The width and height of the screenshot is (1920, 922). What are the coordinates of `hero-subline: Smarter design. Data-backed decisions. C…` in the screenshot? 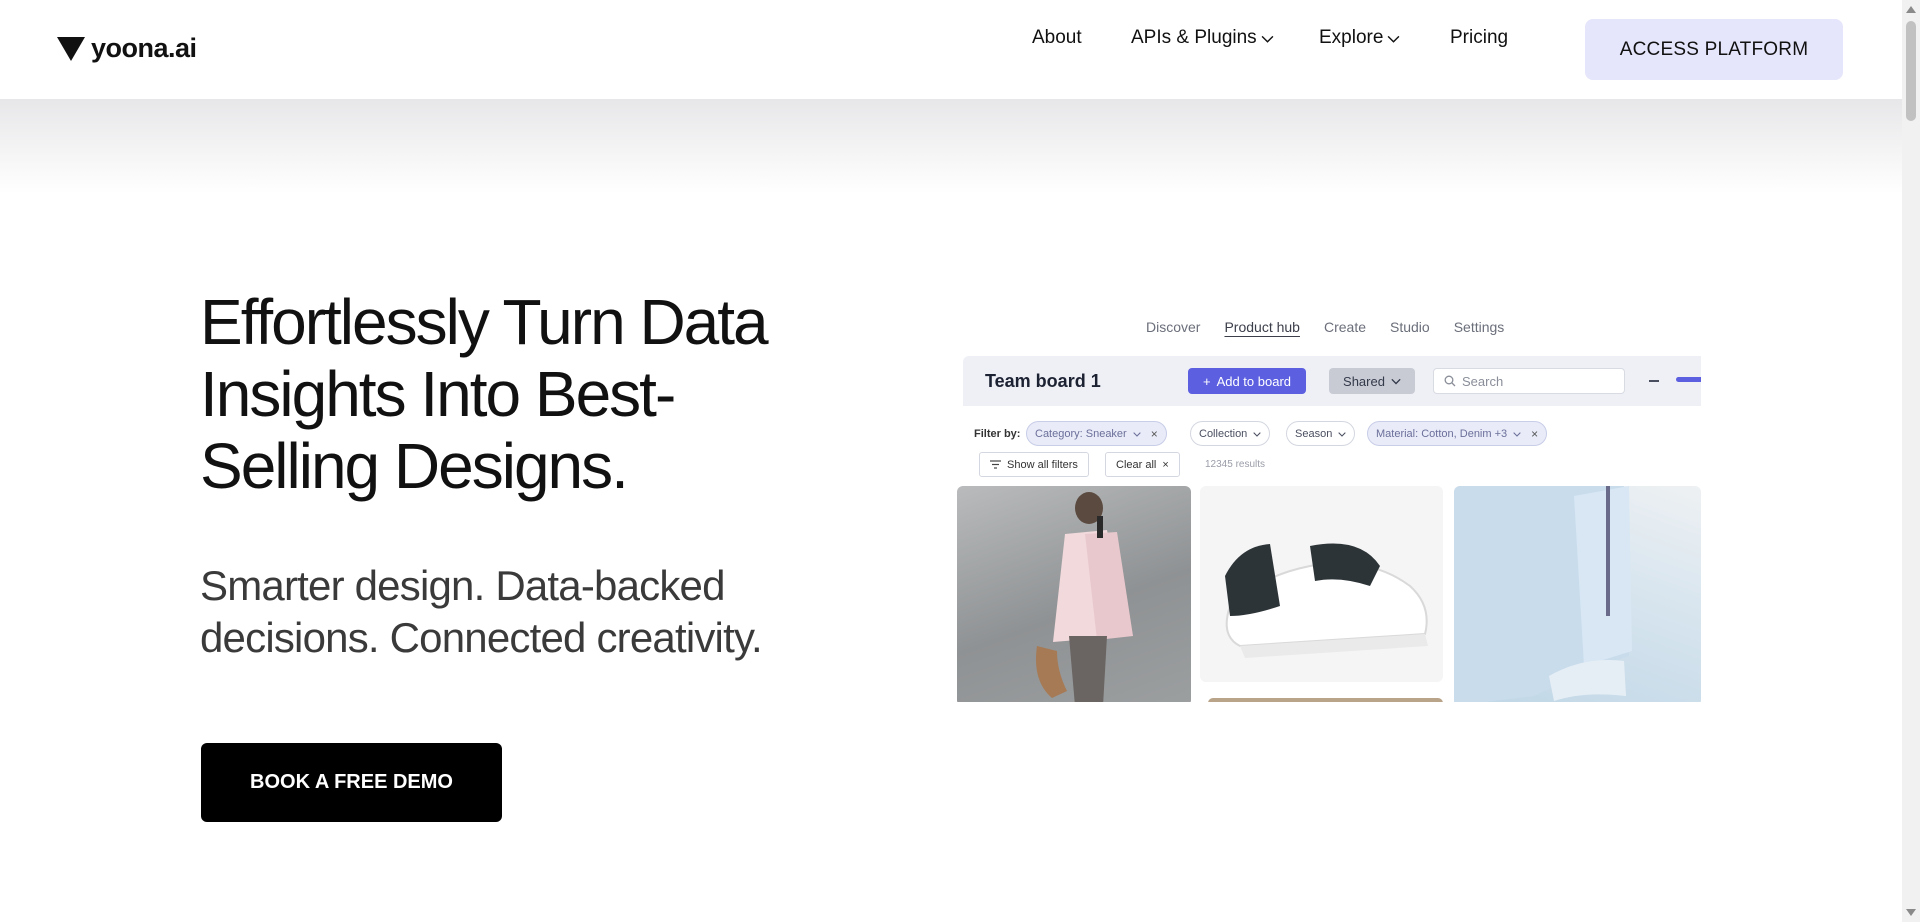 It's located at (481, 611).